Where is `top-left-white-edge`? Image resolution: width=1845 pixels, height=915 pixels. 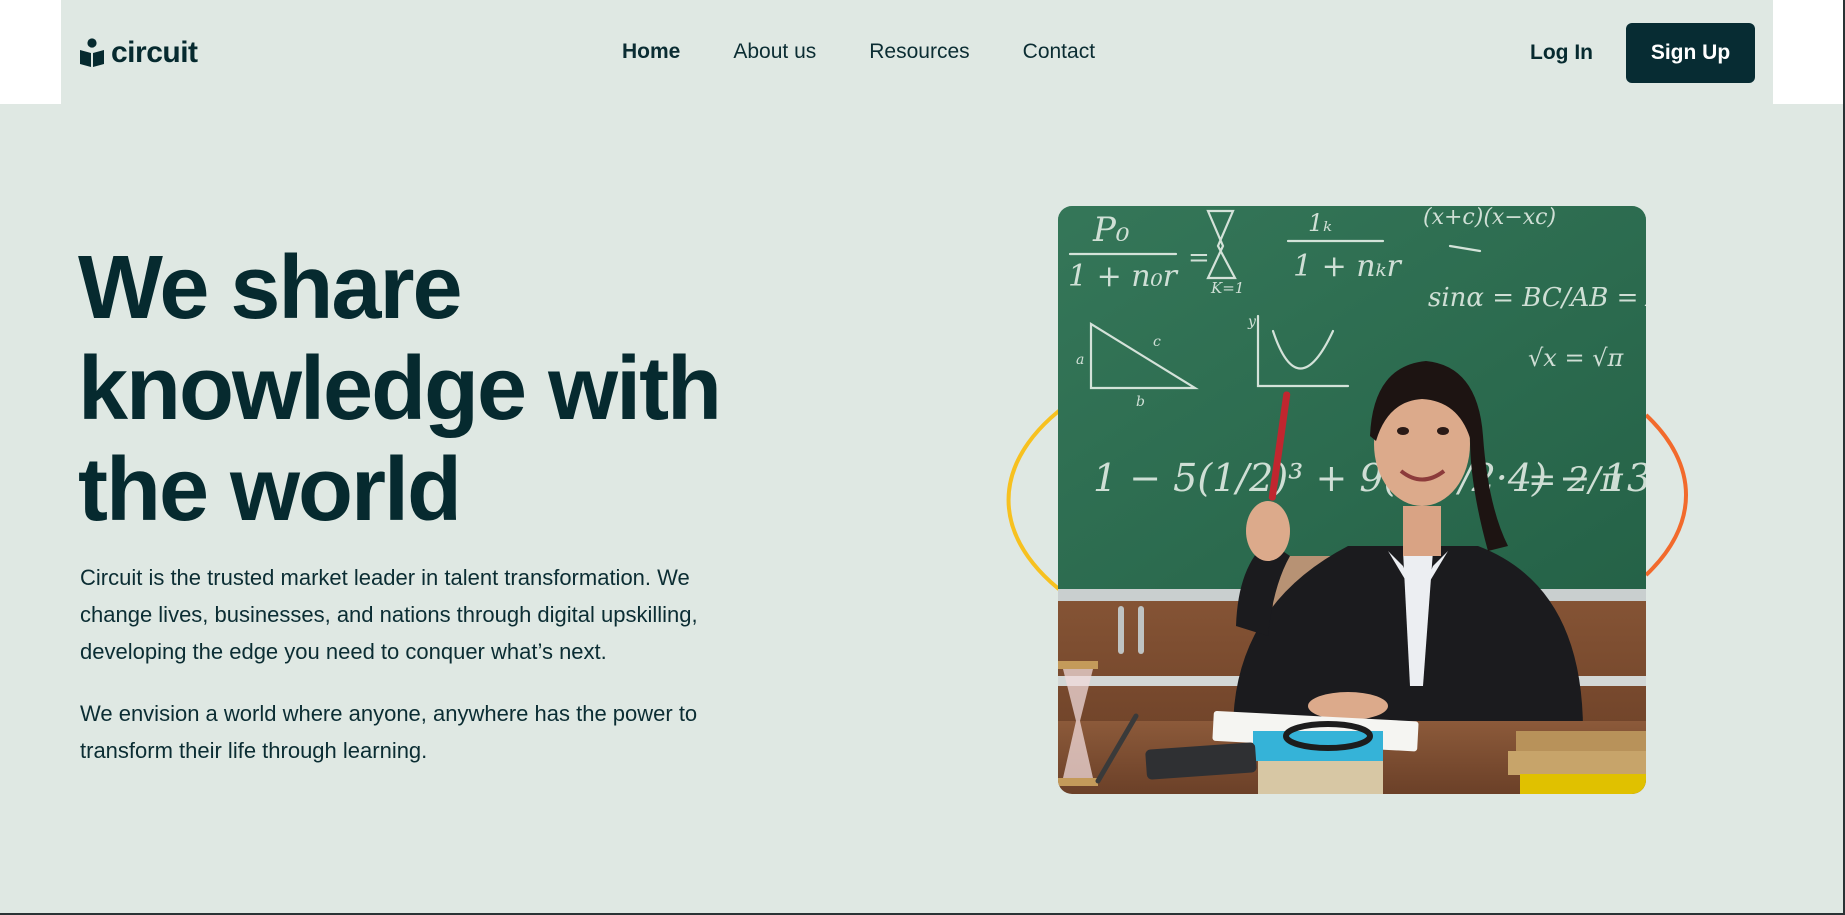 top-left-white-edge is located at coordinates (30, 52).